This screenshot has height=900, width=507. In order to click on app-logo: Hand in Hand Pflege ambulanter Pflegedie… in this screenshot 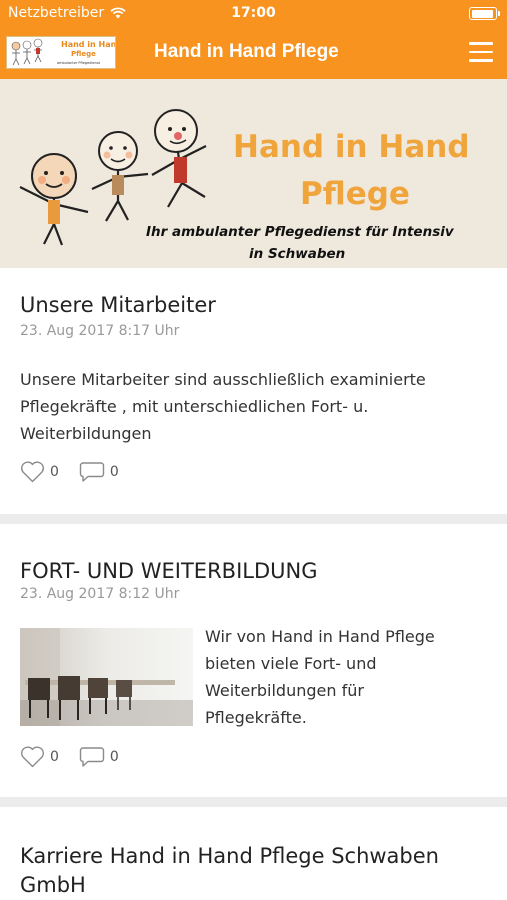, I will do `click(64, 52)`.